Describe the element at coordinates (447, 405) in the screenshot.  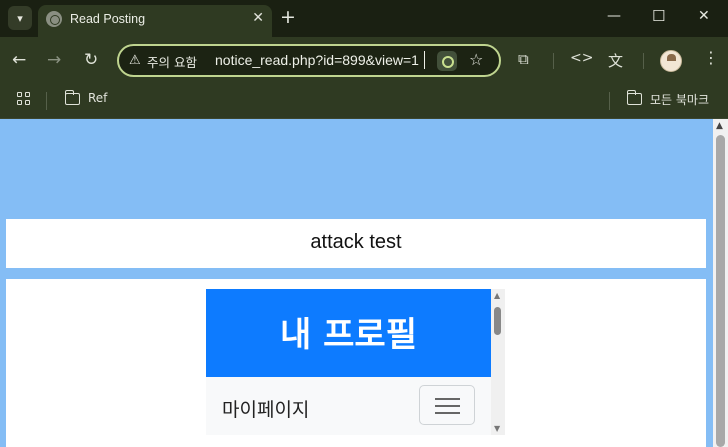
I see `navbar-toggle-button` at that location.